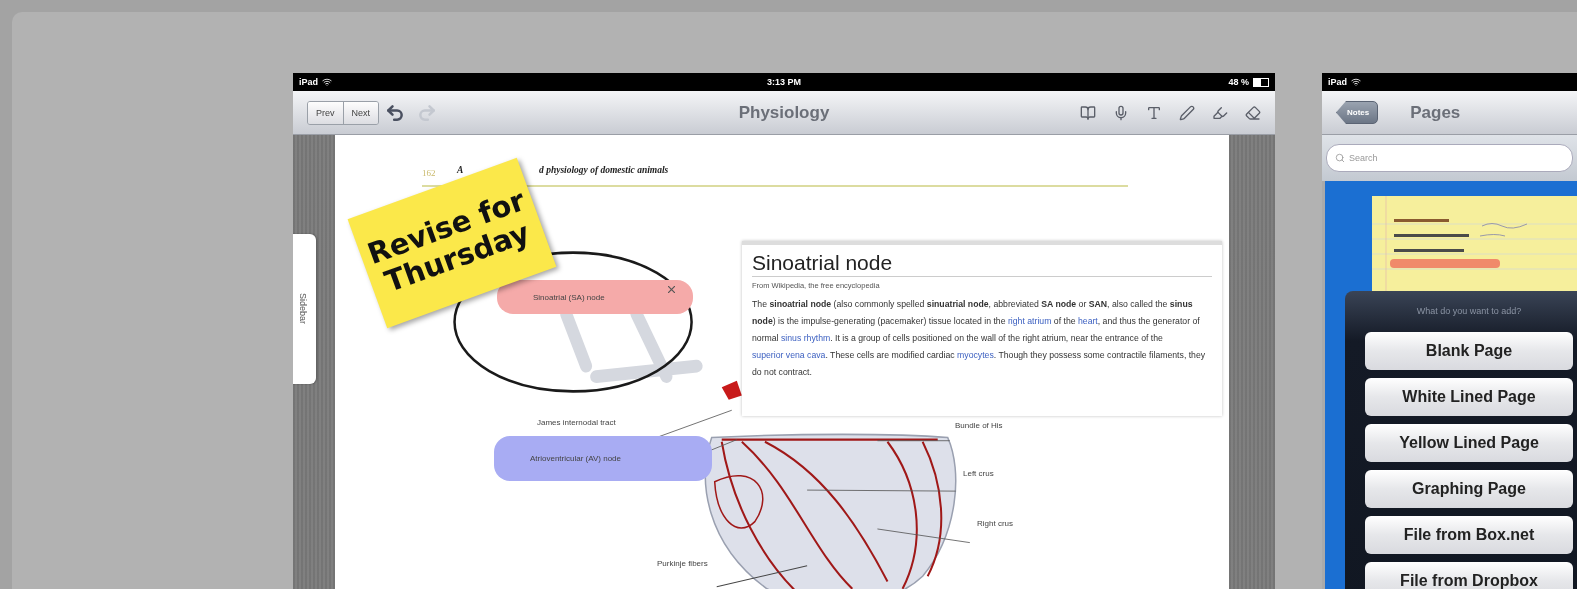  Describe the element at coordinates (1469, 575) in the screenshot. I see `sheet-option-button: File from Dropbox` at that location.